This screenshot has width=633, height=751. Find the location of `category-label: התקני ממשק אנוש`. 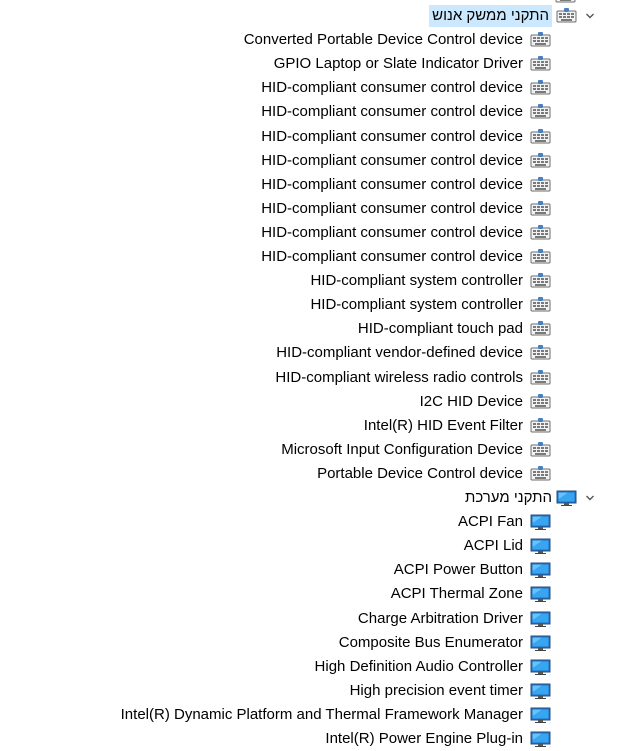

category-label: התקני ממשק אנוש is located at coordinates (490, 16).